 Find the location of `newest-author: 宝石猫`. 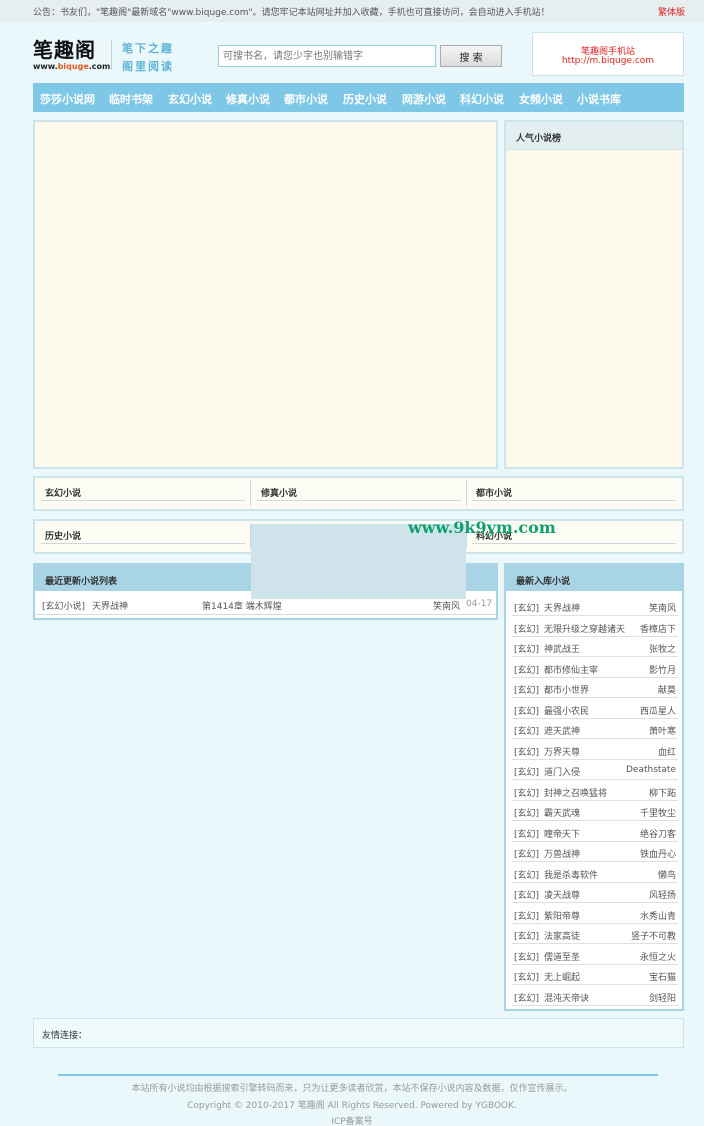

newest-author: 宝石猫 is located at coordinates (662, 978).